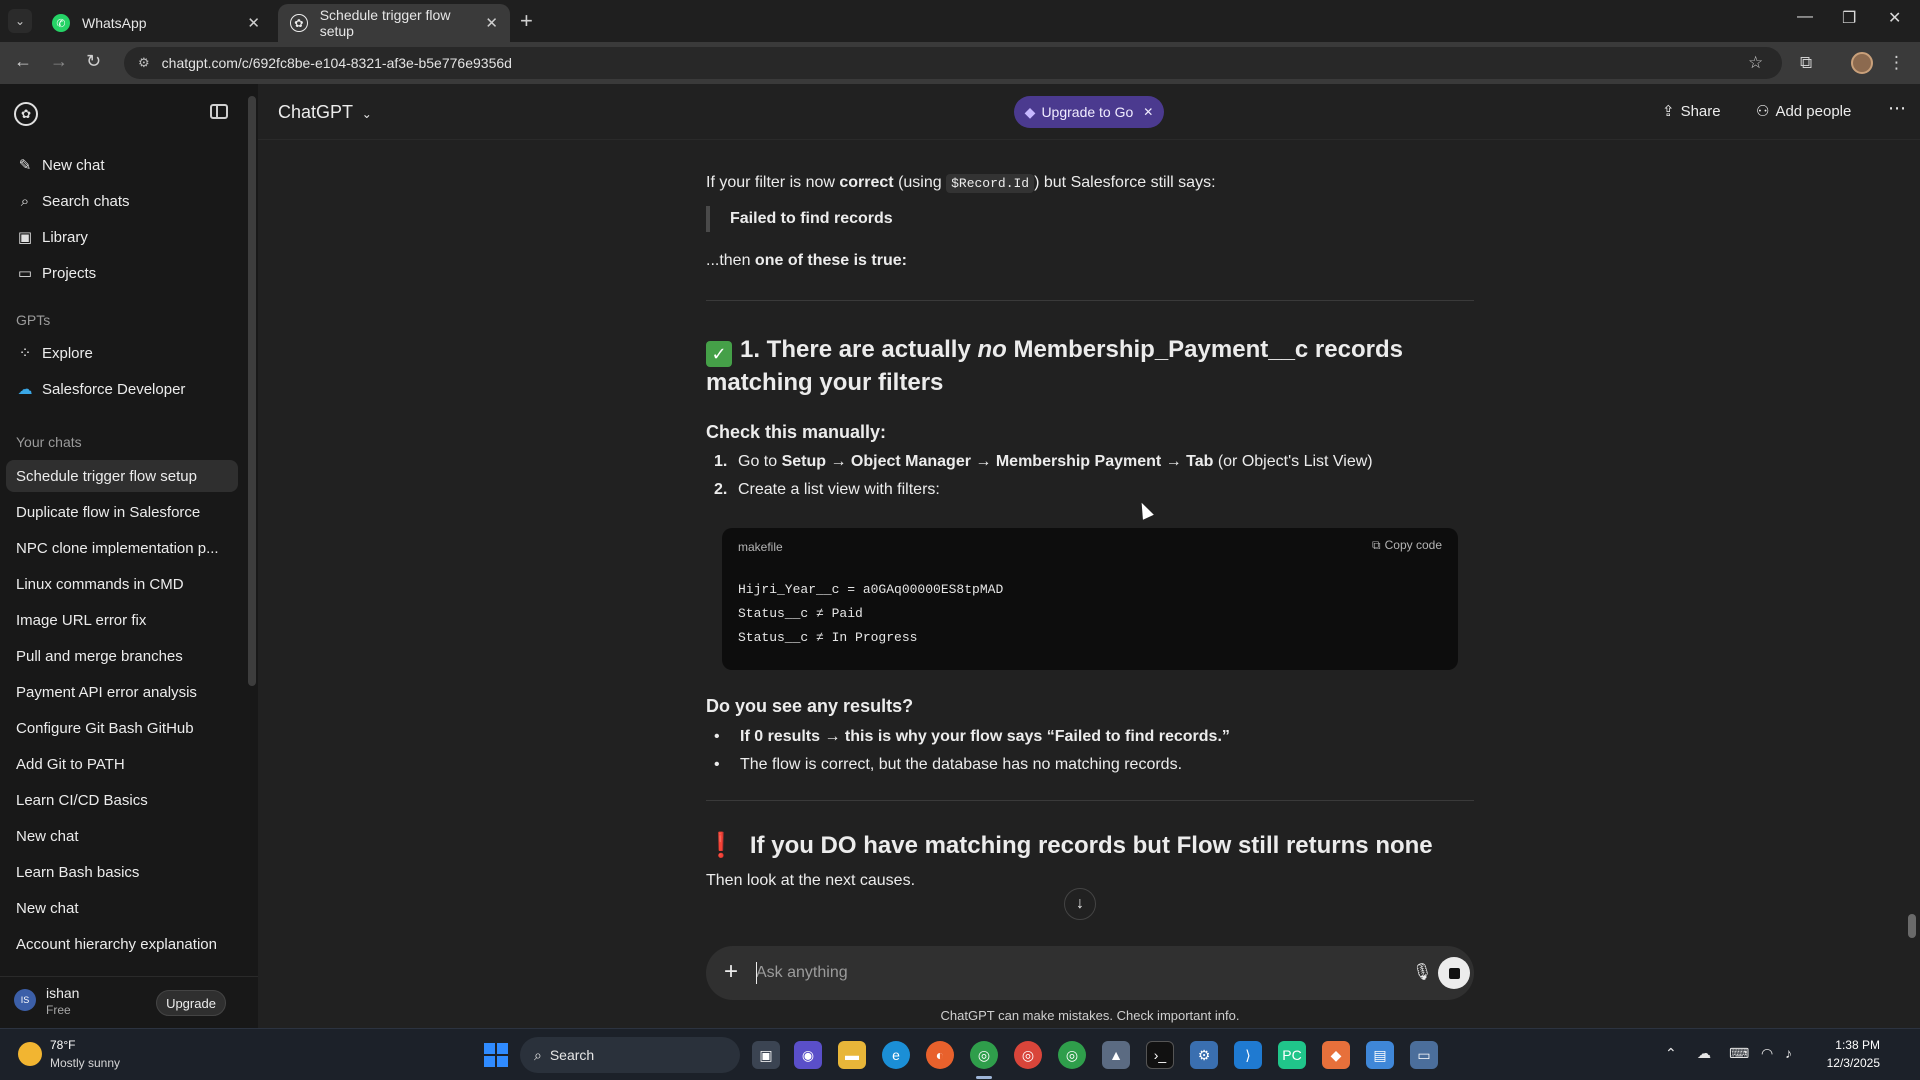 The height and width of the screenshot is (1080, 1920). I want to click on git-icon: ◆, so click(1336, 1055).